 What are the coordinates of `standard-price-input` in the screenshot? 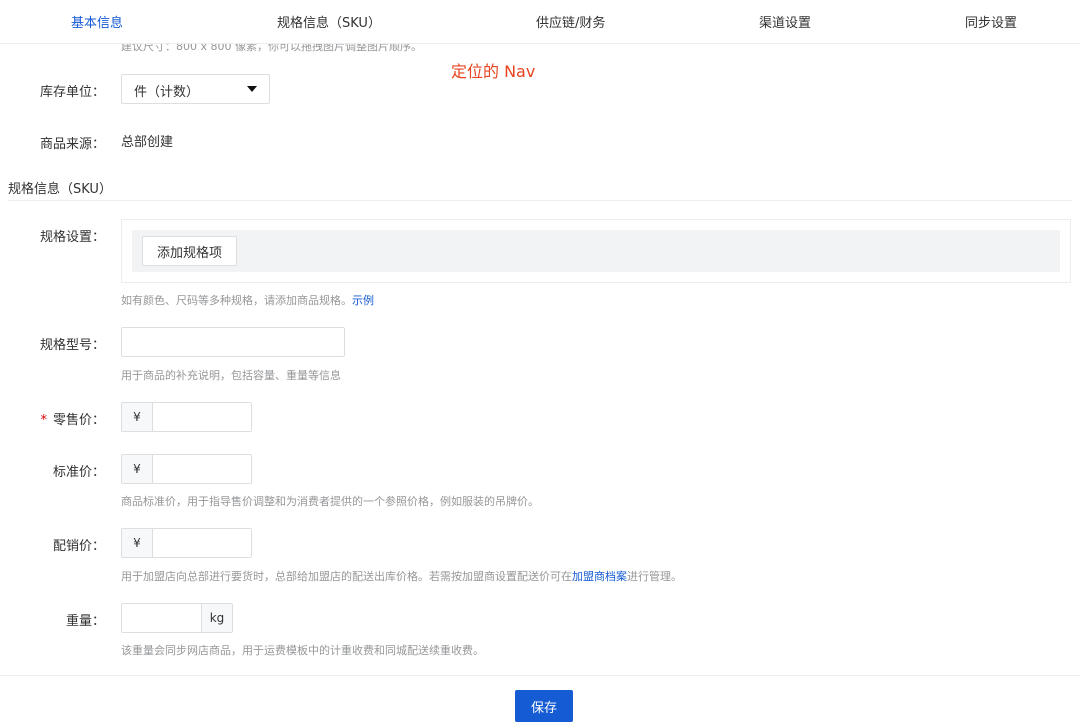 It's located at (202, 469).